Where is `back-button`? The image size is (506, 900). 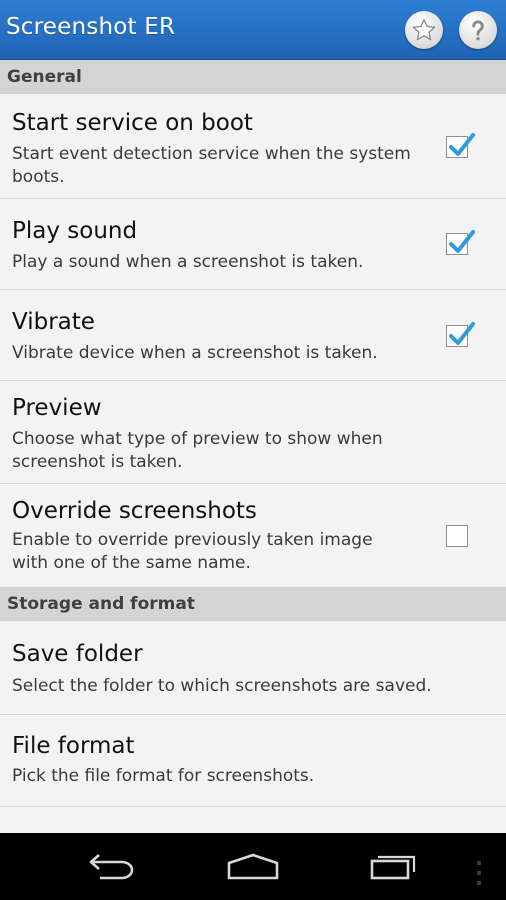 back-button is located at coordinates (112, 868).